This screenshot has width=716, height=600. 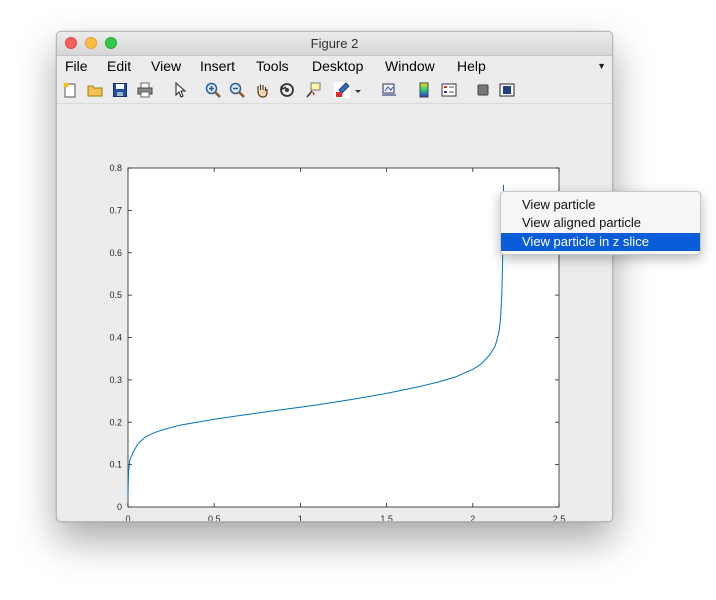 What do you see at coordinates (115, 338) in the screenshot?
I see `y-tick-label: 0.4` at bounding box center [115, 338].